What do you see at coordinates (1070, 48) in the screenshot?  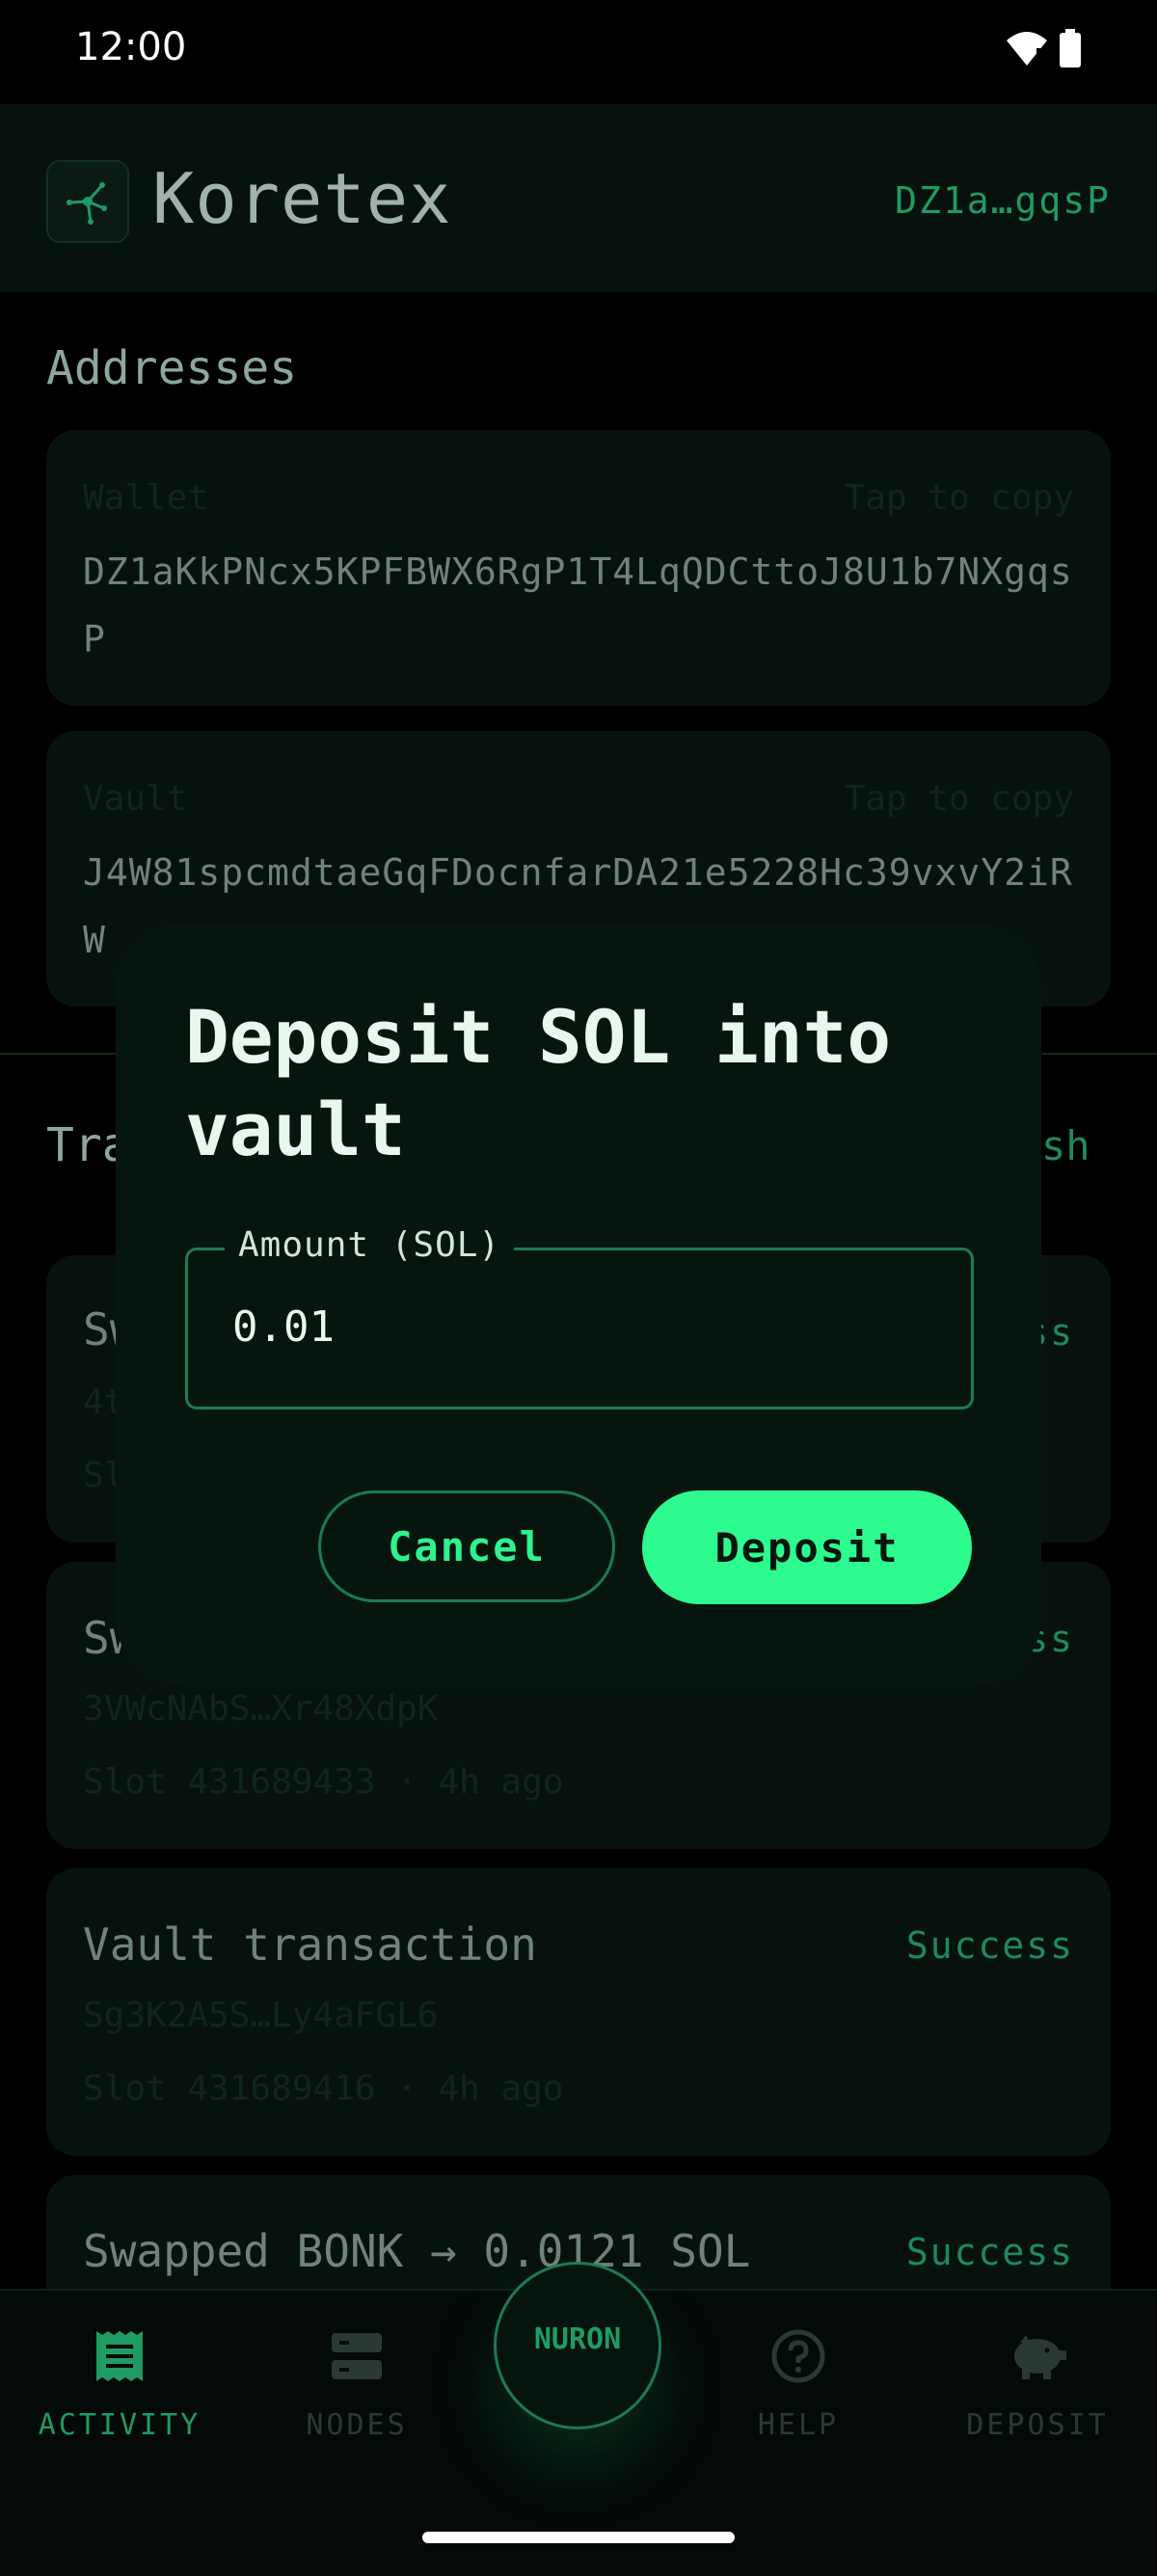 I see `battery-icon` at bounding box center [1070, 48].